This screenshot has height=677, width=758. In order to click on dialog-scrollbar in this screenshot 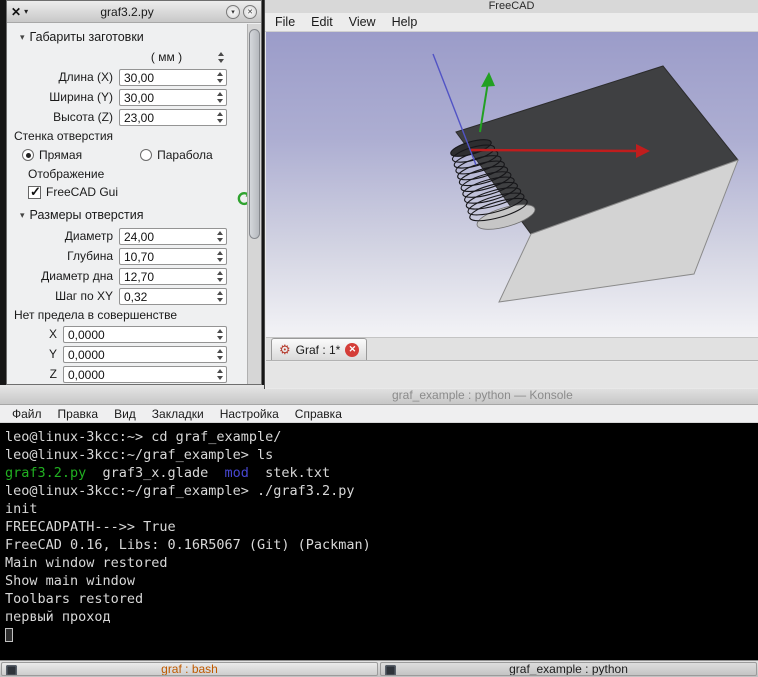, I will do `click(254, 204)`.